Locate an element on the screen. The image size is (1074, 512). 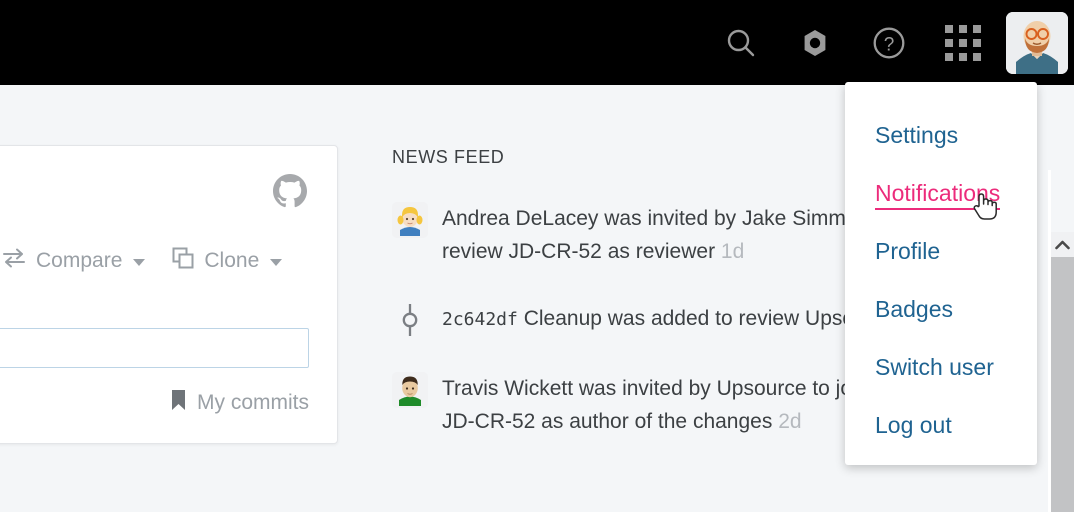
user-avatar-button is located at coordinates (1037, 42).